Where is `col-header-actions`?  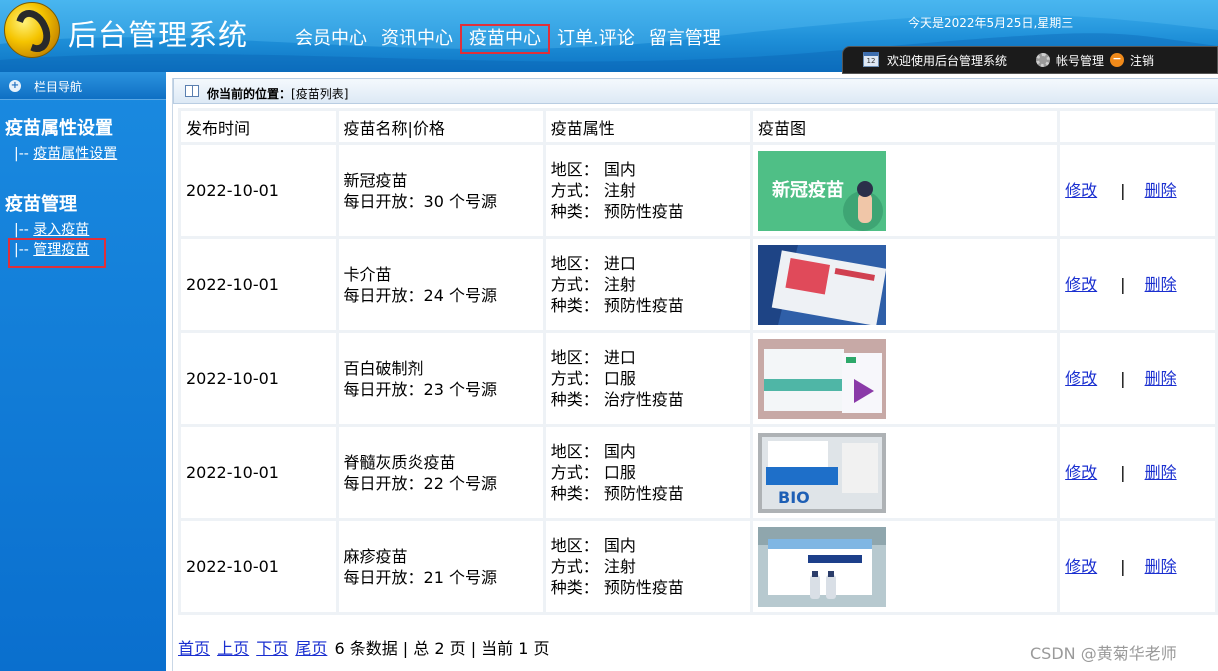
col-header-actions is located at coordinates (1137, 126).